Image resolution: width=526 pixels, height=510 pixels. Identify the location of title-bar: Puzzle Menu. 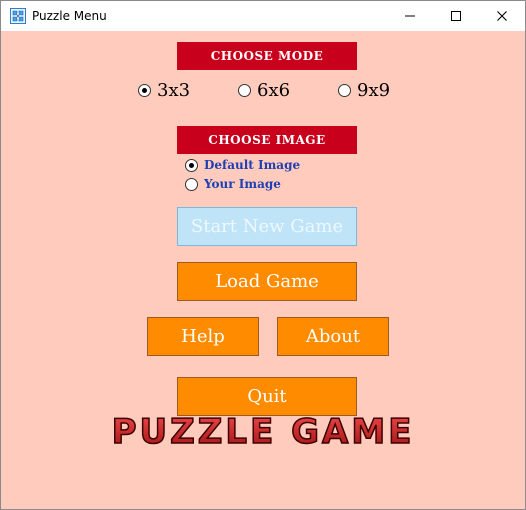
(263, 16).